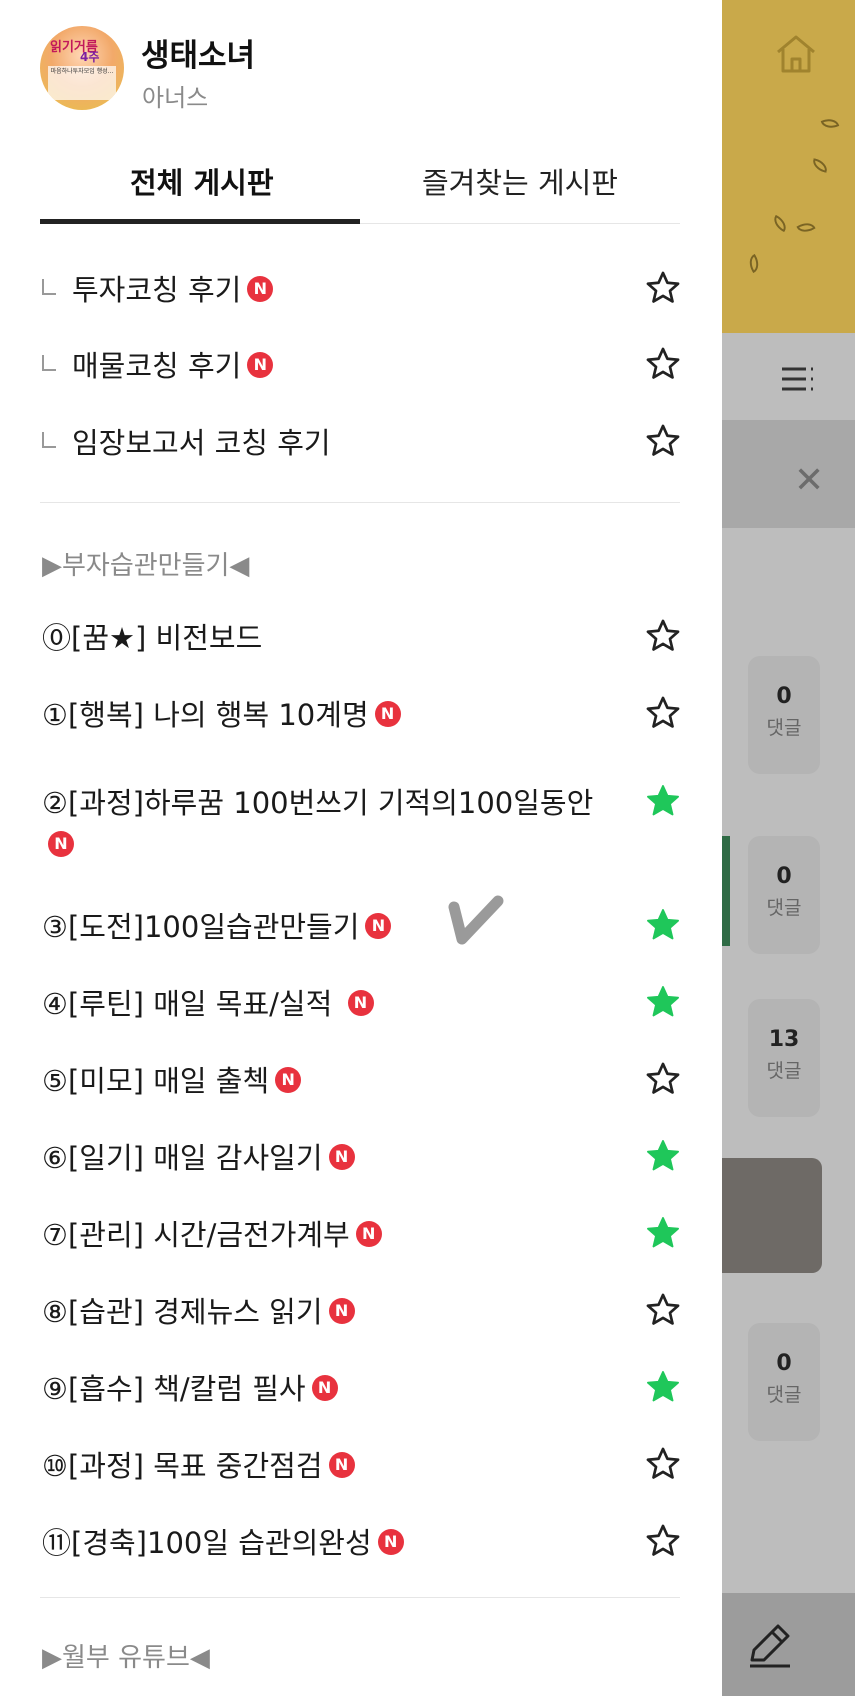 The image size is (855, 1696). I want to click on board-item: ⑨[흡수] 책/칼럼 필사 N, so click(361, 1390).